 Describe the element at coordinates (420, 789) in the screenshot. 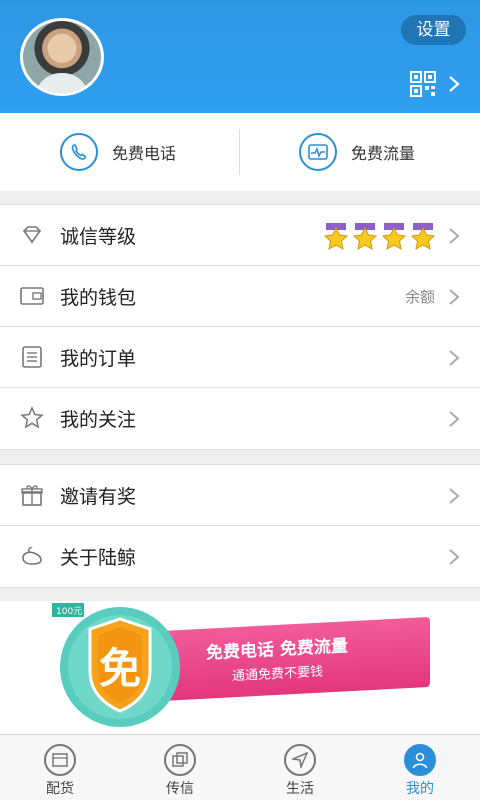

I see `tab-mine-label: 我的` at that location.